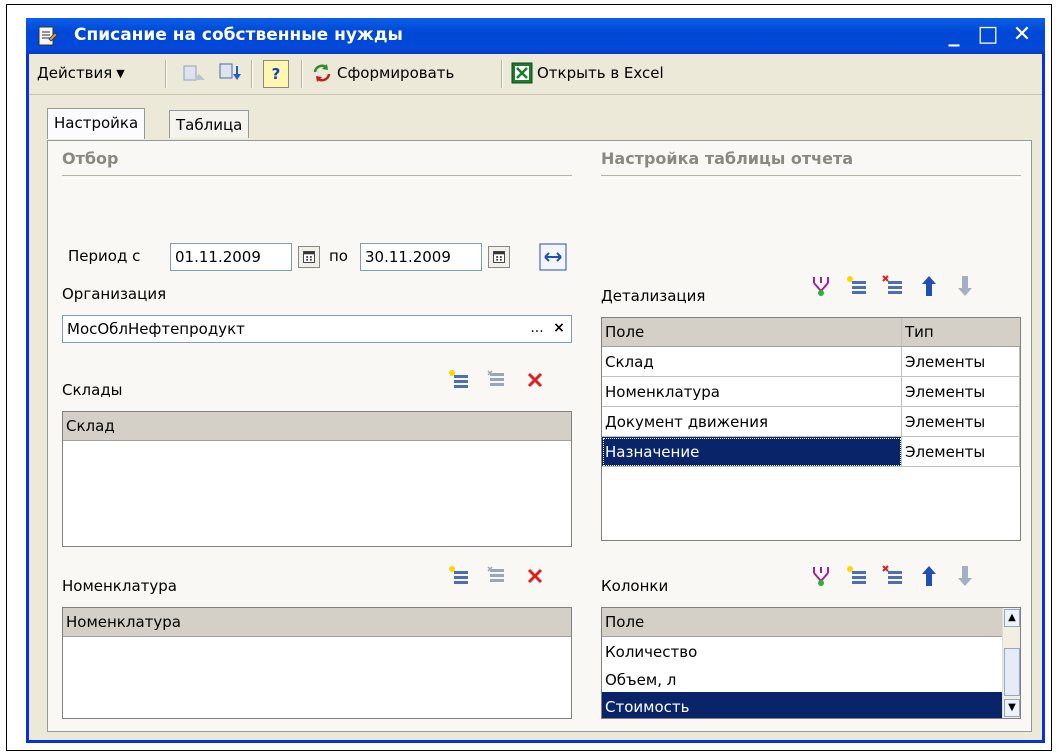 Image resolution: width=1063 pixels, height=755 pixels. Describe the element at coordinates (752, 452) in the screenshot. I see `field-cell: Назначение` at that location.